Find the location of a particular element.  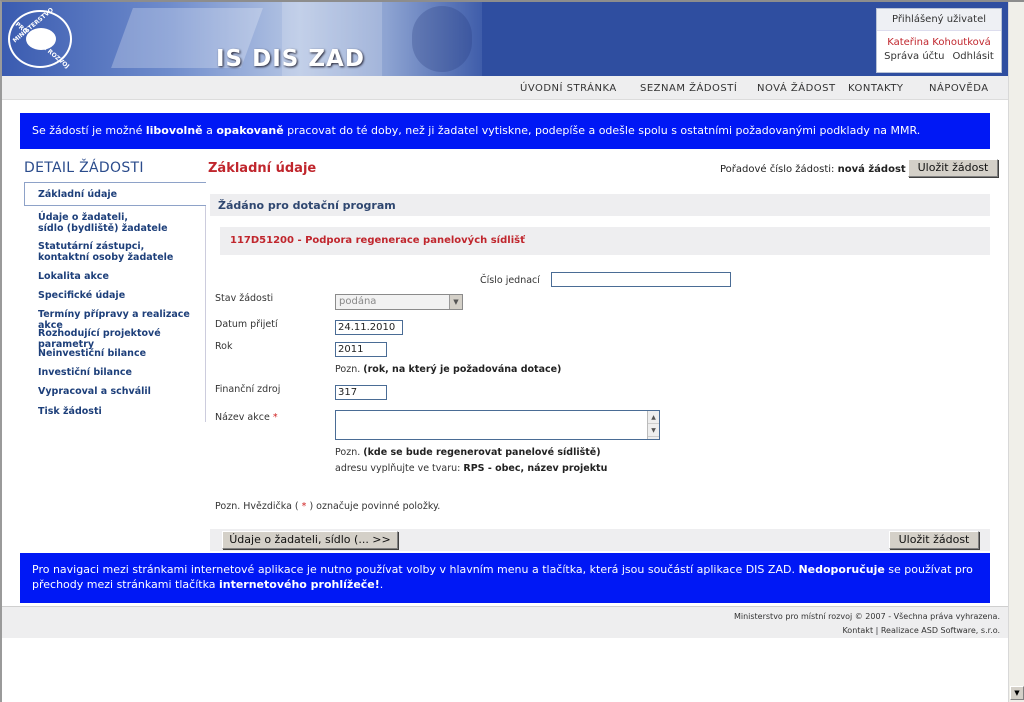

funding-label: Finanční zdroj is located at coordinates (248, 389).